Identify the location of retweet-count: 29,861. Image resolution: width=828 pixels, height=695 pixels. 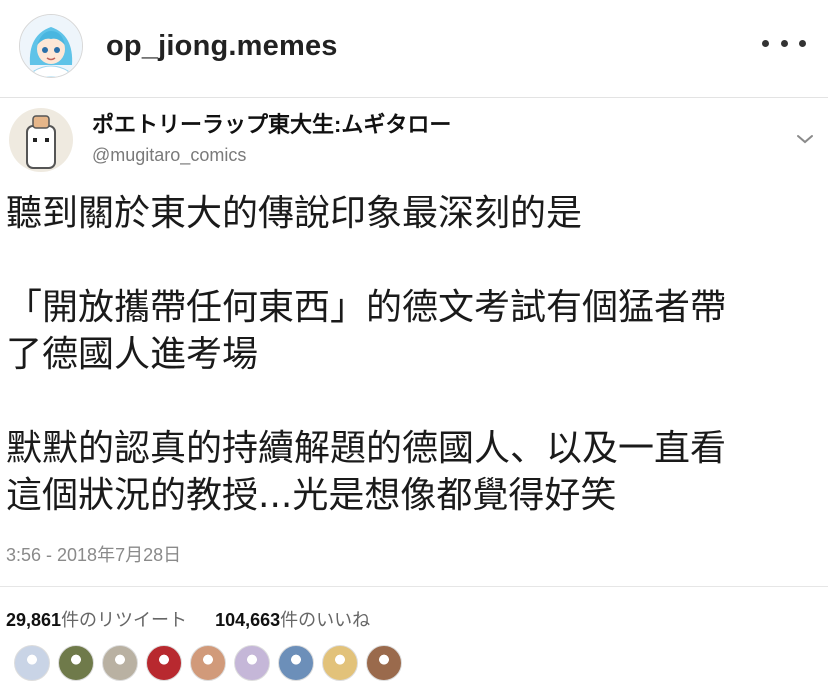
(34, 620).